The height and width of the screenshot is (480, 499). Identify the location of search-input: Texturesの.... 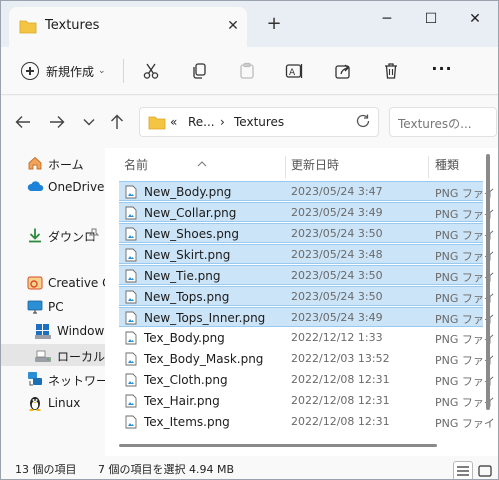
(443, 122).